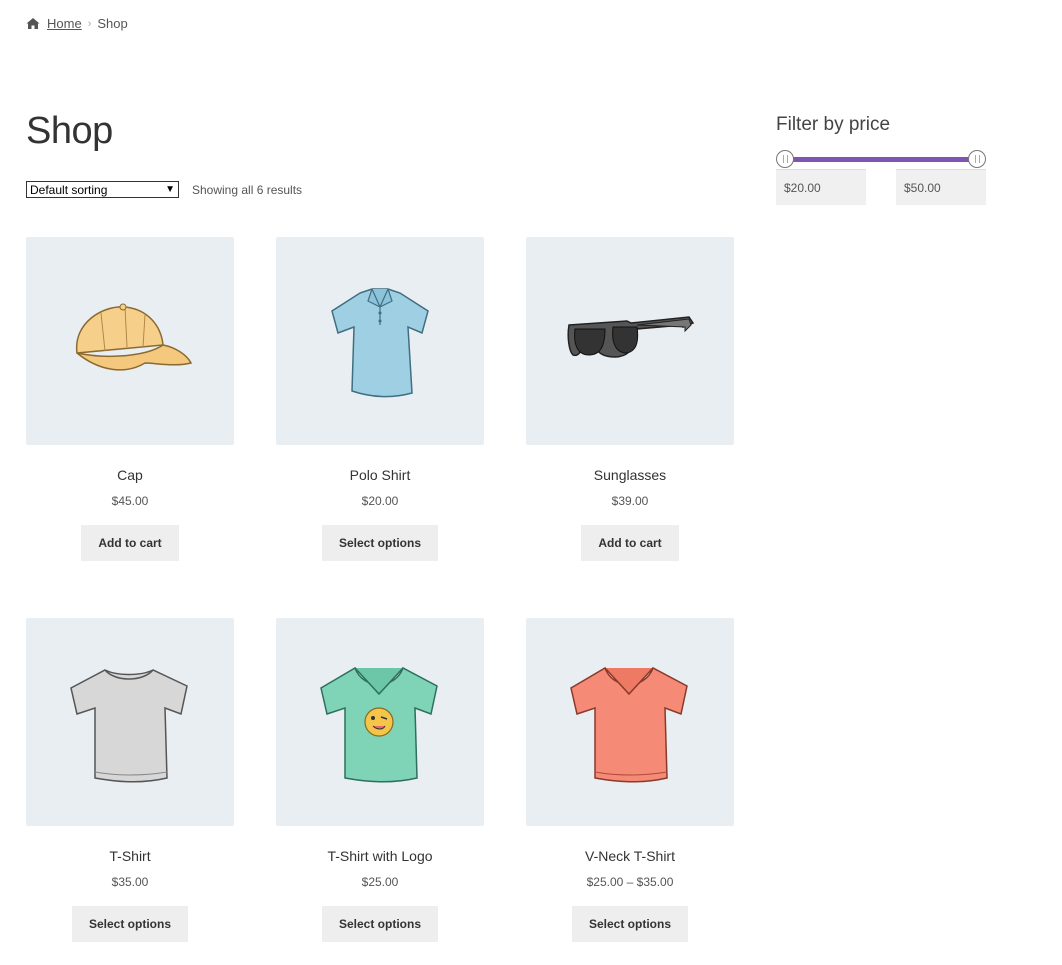 This screenshot has height=965, width=1062. What do you see at coordinates (69, 131) in the screenshot?
I see `page-title: Shop` at bounding box center [69, 131].